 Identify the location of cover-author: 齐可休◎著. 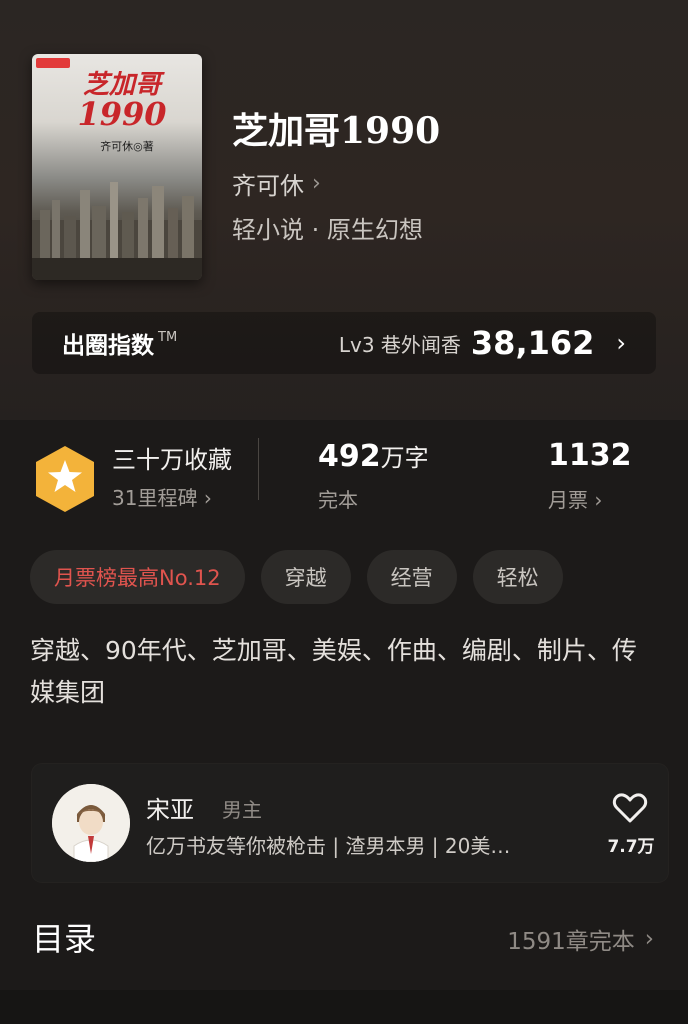
(127, 146).